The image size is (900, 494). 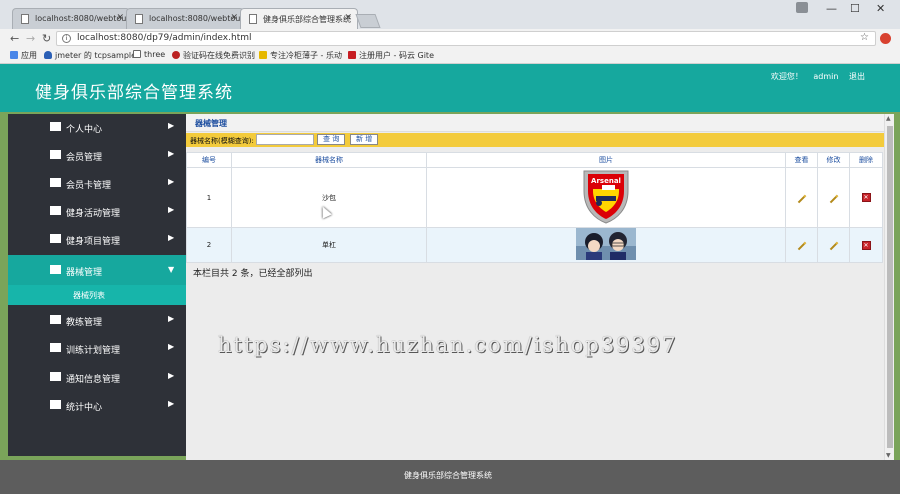 I want to click on add-button: 新 增, so click(x=364, y=139).